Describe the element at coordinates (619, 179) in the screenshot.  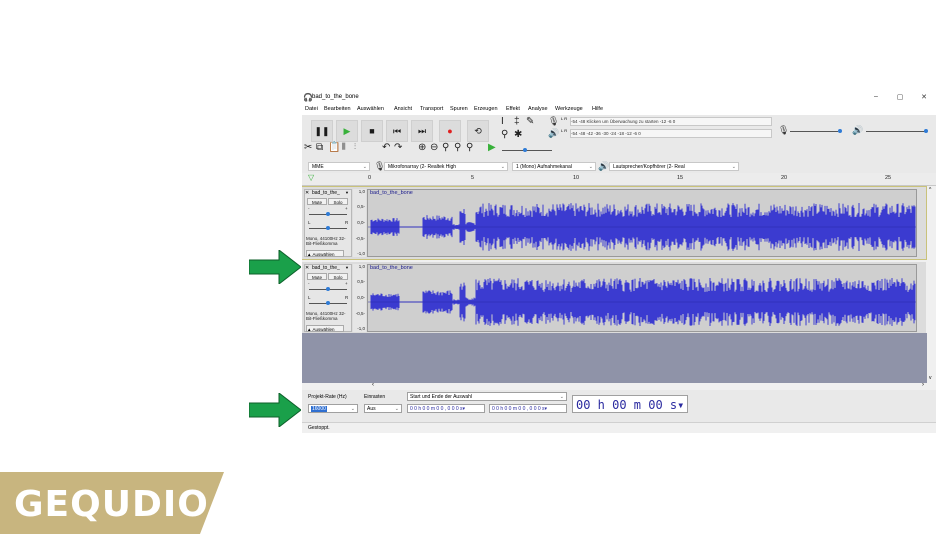
I see `timeline-ruler: ▽ 0 5 10 15 20 25` at that location.